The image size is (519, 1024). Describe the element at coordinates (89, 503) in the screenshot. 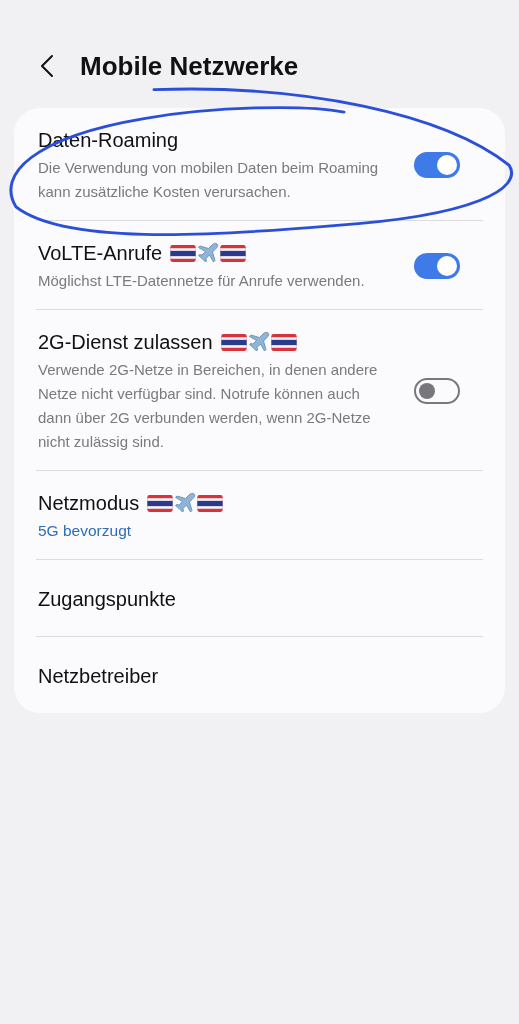

I see `setting-title: Netzmodus` at that location.